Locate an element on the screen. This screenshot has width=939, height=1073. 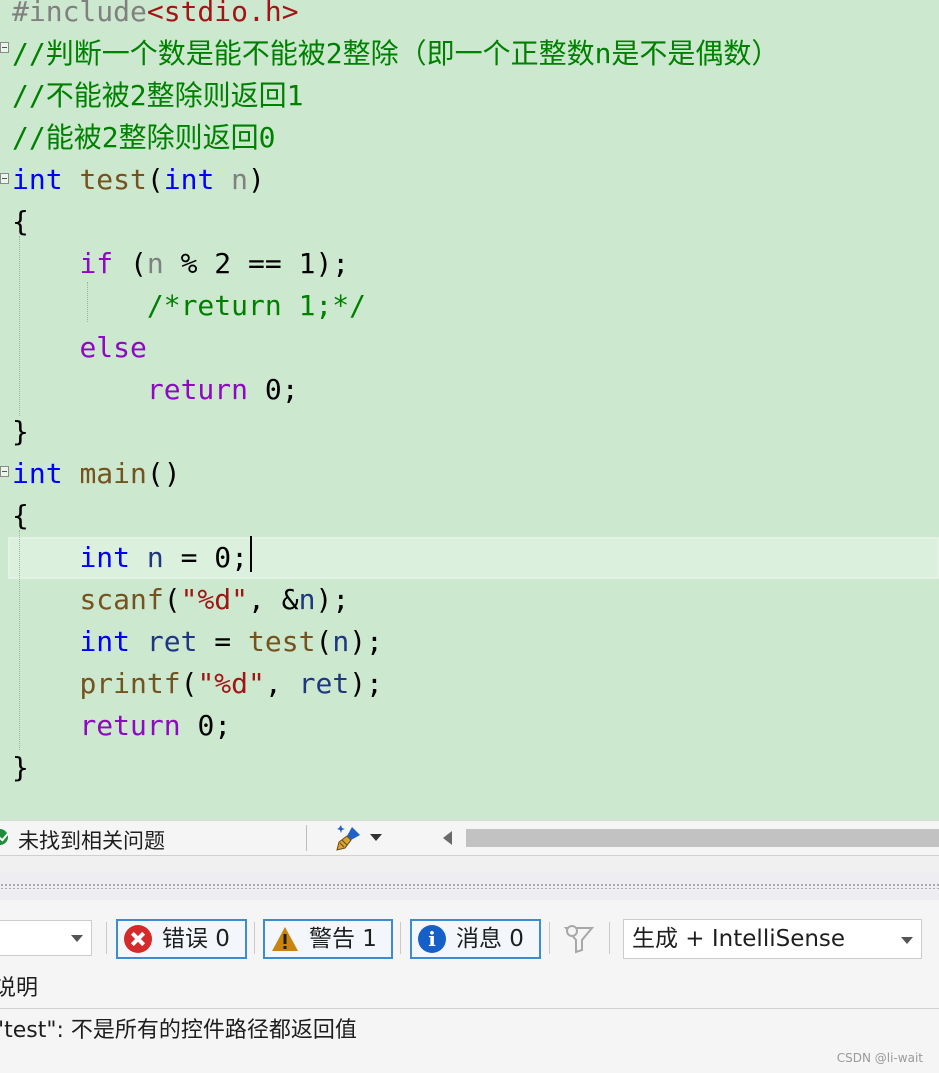
brush-icon is located at coordinates (349, 838).